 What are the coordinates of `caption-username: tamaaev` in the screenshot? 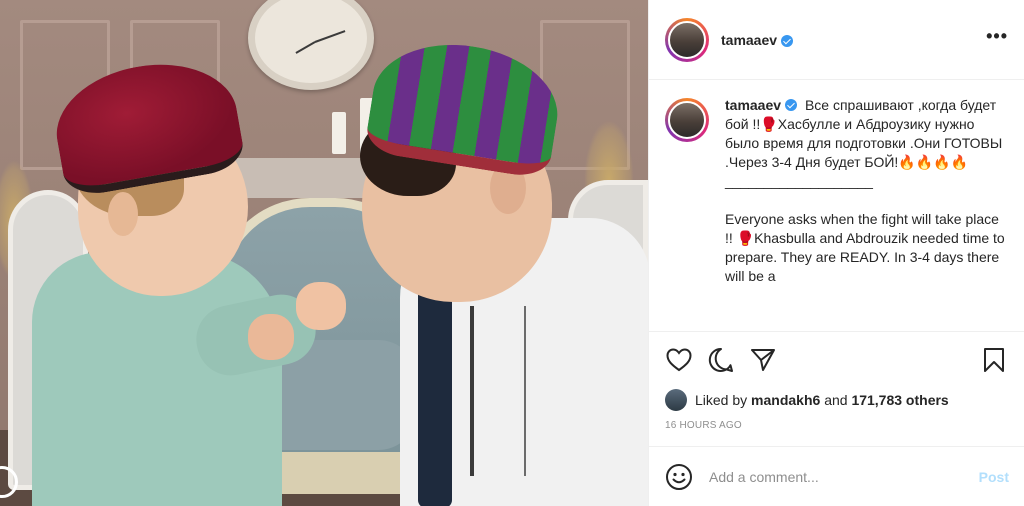 It's located at (753, 105).